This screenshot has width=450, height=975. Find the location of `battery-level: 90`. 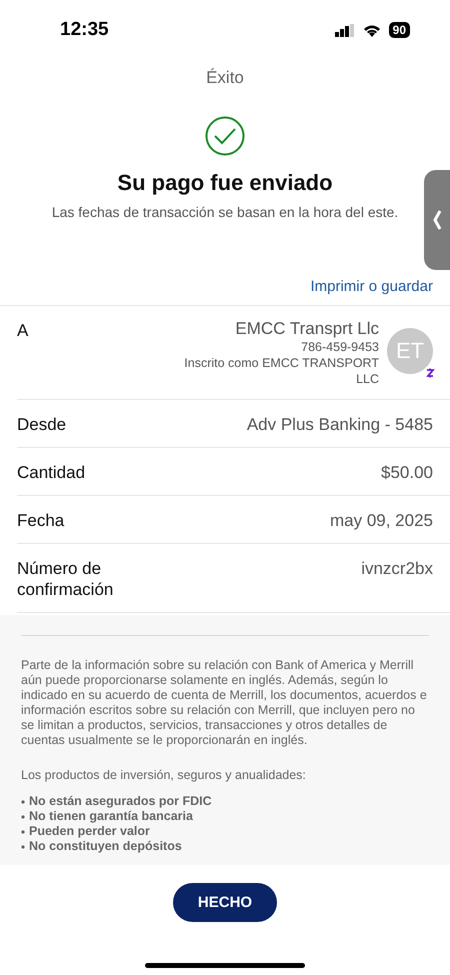

battery-level: 90 is located at coordinates (399, 30).